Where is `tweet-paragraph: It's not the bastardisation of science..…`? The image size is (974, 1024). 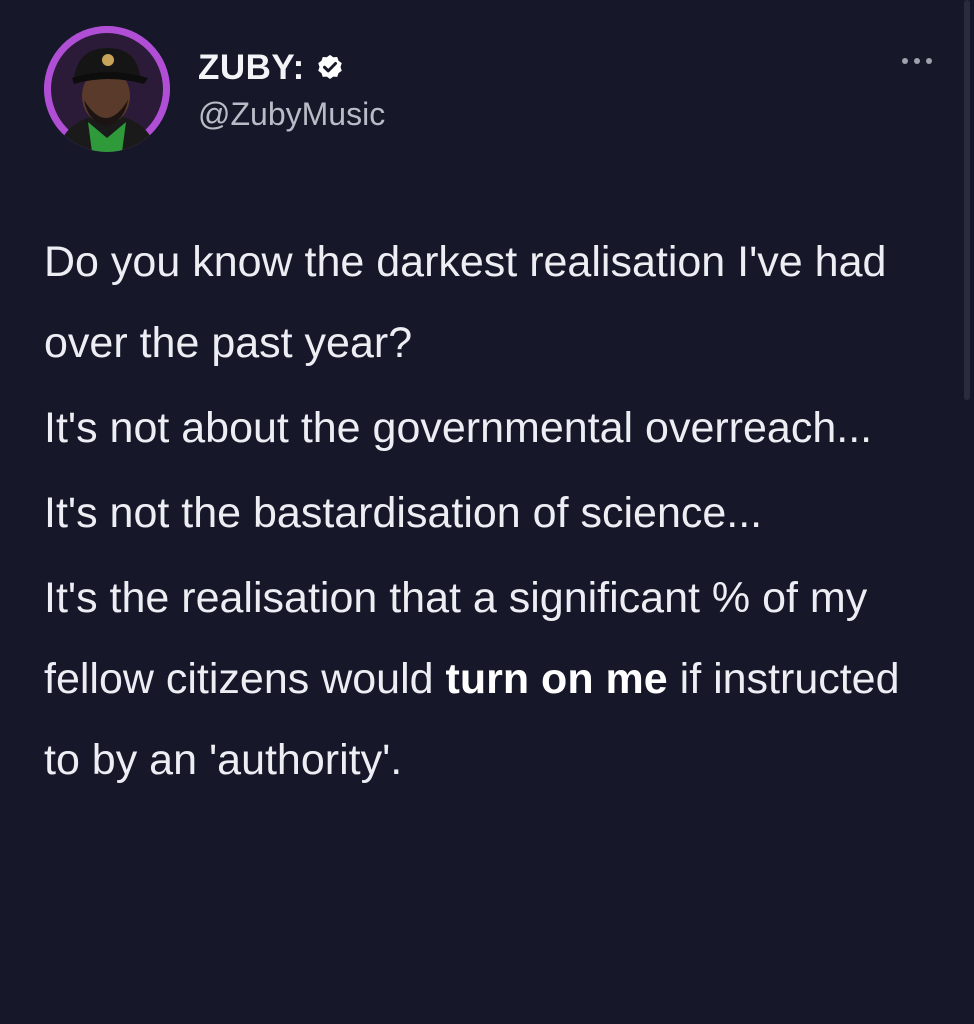 tweet-paragraph: It's not the bastardisation of science..… is located at coordinates (494, 513).